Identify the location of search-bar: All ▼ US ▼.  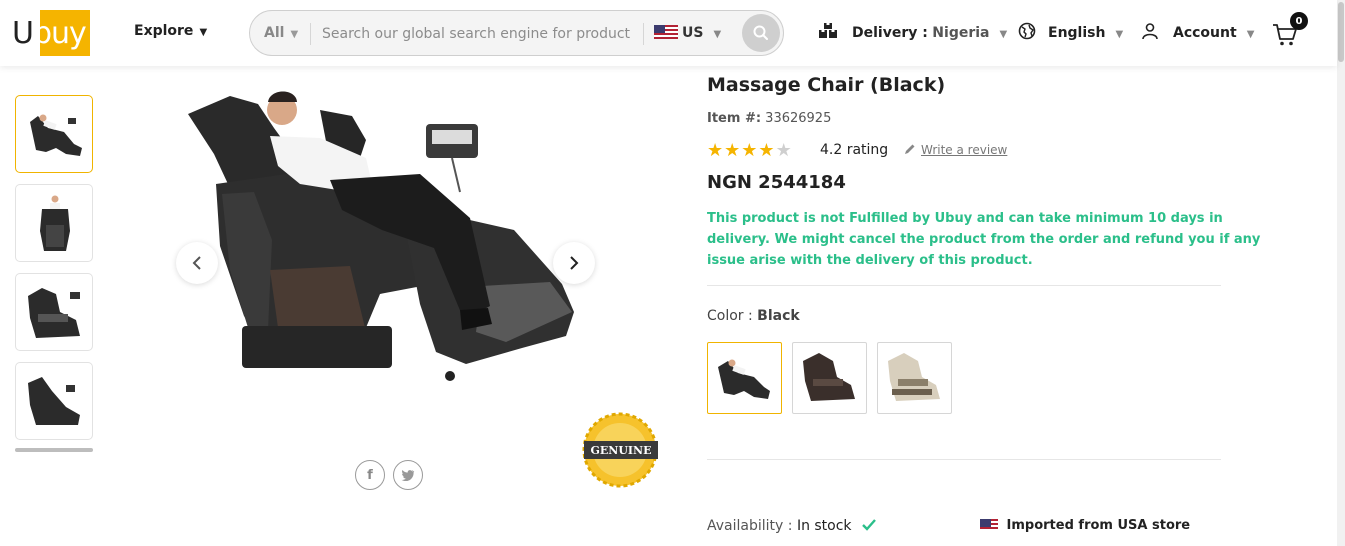
(516, 33).